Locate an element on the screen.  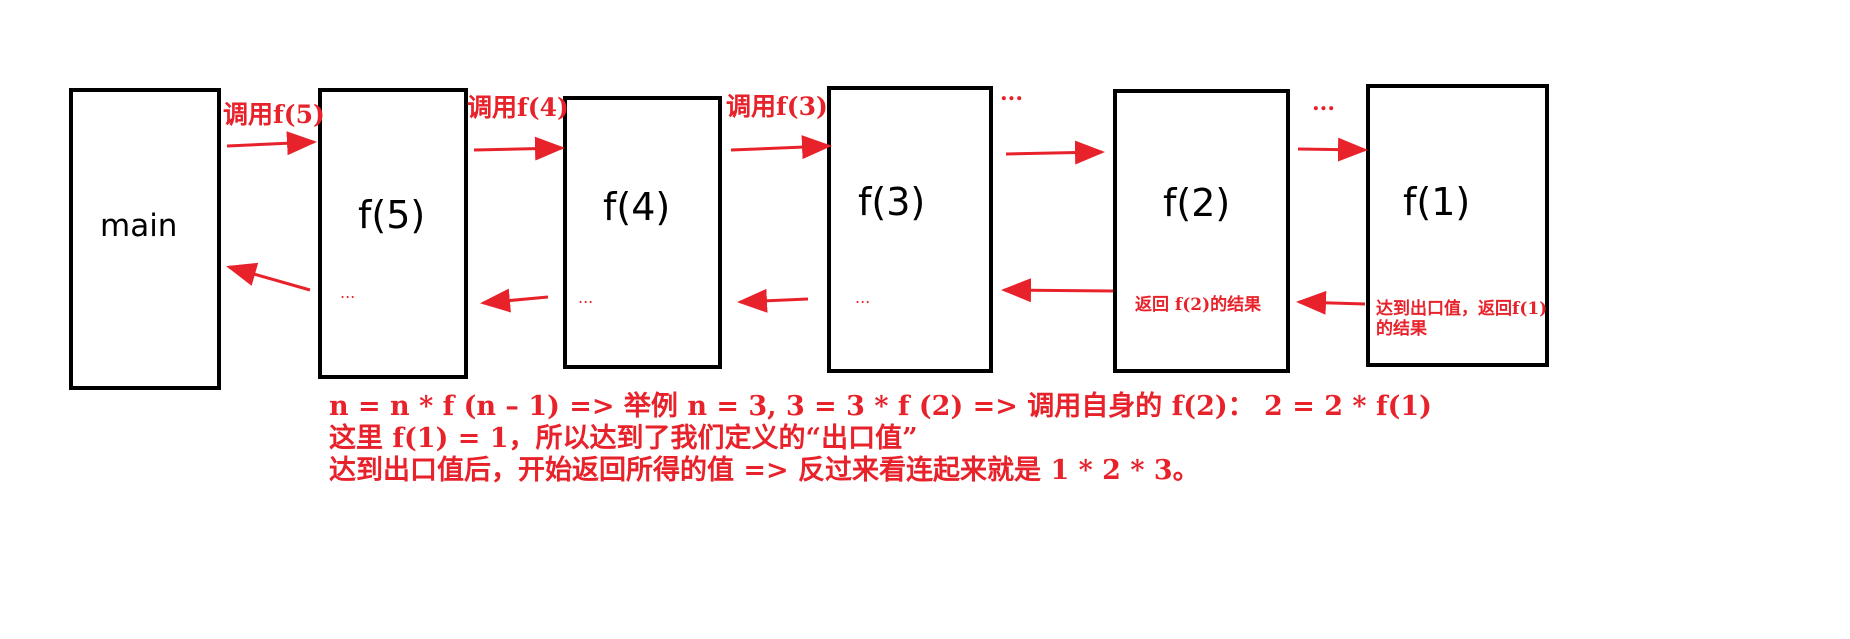
arrow-return-f4 is located at coordinates (773, 300).